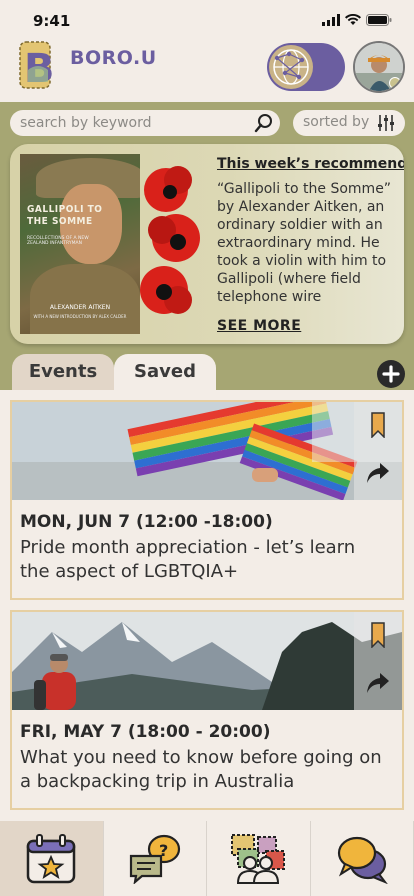 This screenshot has width=414, height=896. I want to click on plus-icon, so click(391, 374).